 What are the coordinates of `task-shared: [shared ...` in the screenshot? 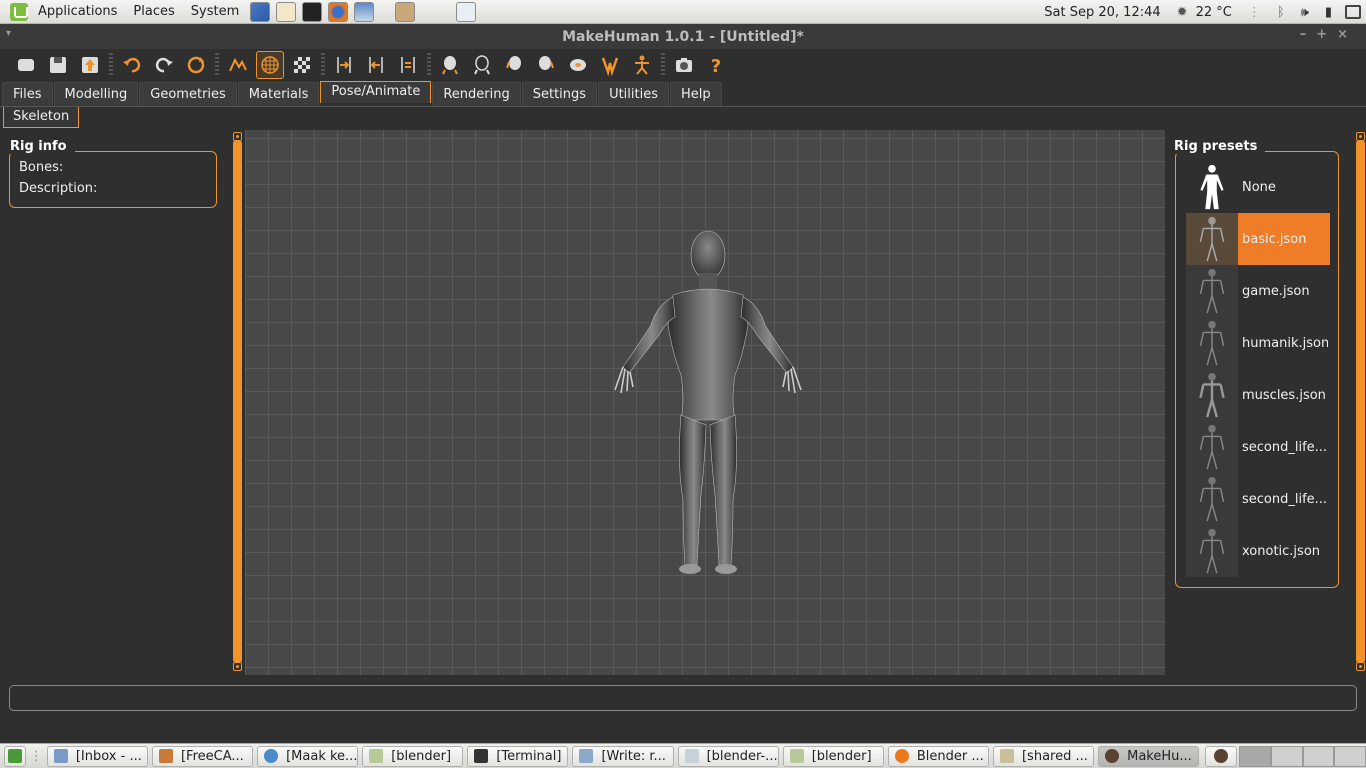 It's located at (1043, 756).